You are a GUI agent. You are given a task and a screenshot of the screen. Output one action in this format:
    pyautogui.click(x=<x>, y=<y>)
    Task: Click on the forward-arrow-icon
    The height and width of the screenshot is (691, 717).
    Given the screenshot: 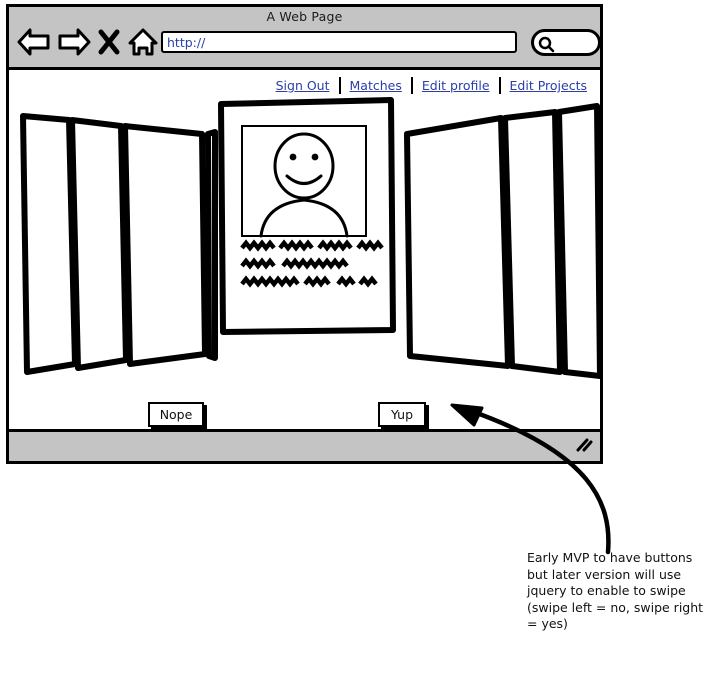 What is the action you would take?
    pyautogui.click(x=74, y=42)
    